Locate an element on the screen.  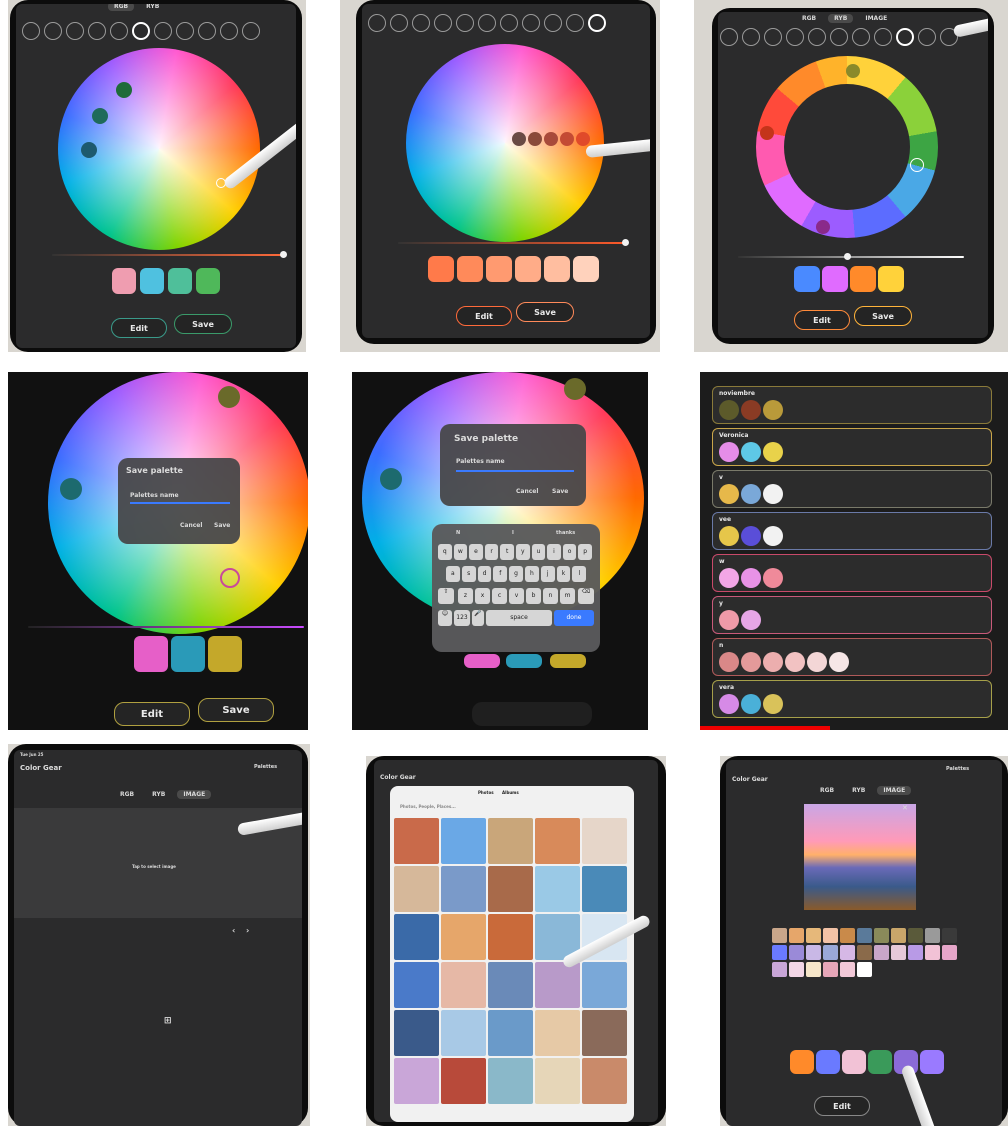
space-key: space is located at coordinates (519, 618).